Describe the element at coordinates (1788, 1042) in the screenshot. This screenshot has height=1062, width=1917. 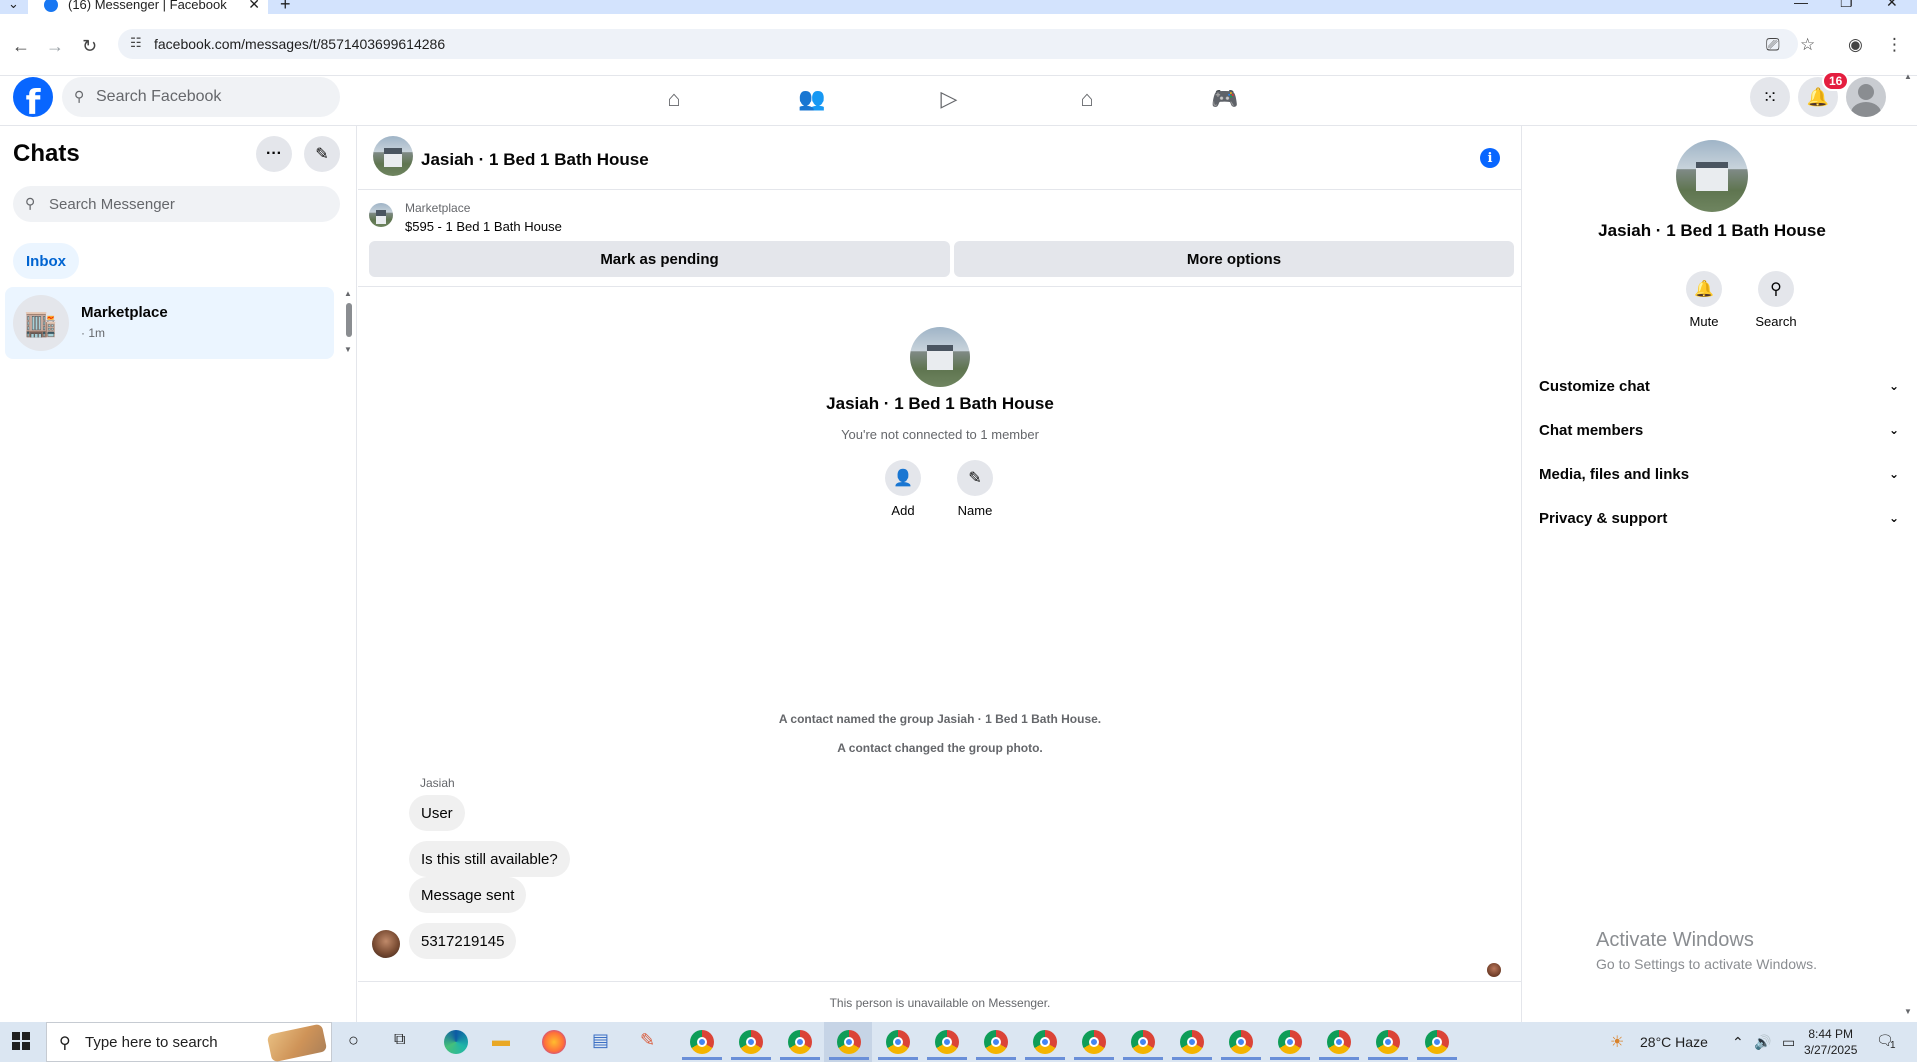
I see `network-icon: ▭` at that location.